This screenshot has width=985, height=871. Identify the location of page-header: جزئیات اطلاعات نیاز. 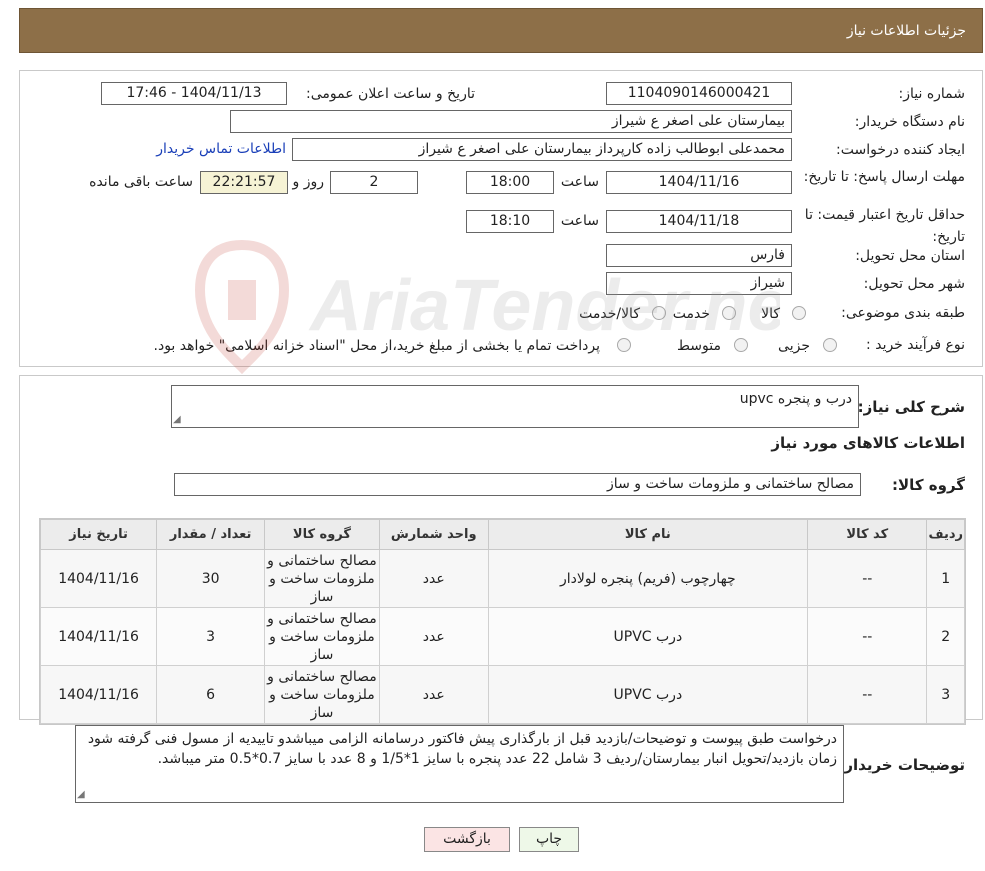
(501, 30).